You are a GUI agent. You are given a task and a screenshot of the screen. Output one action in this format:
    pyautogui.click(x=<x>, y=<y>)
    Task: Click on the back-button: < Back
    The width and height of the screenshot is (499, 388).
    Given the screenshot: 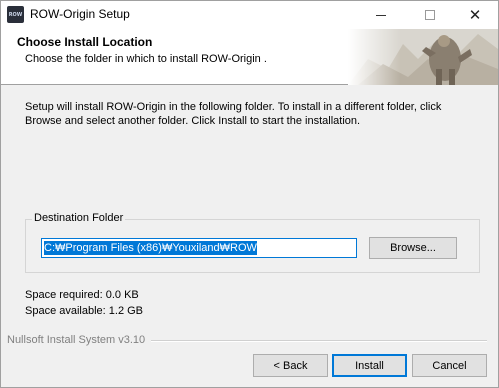 What is the action you would take?
    pyautogui.click(x=290, y=365)
    